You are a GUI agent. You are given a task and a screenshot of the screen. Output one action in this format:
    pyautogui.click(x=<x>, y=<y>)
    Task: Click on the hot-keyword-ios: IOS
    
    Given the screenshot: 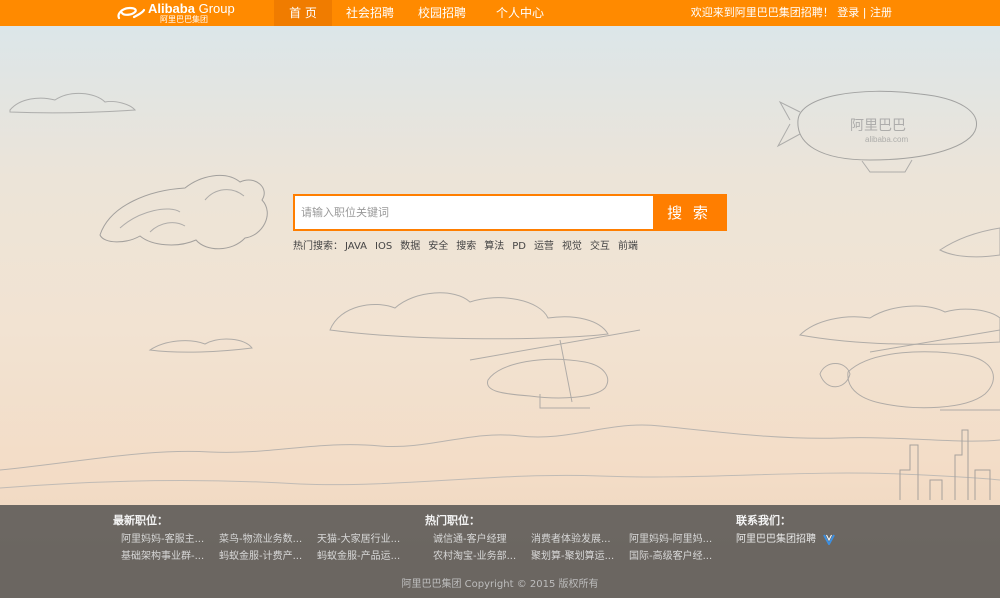 What is the action you would take?
    pyautogui.click(x=383, y=247)
    